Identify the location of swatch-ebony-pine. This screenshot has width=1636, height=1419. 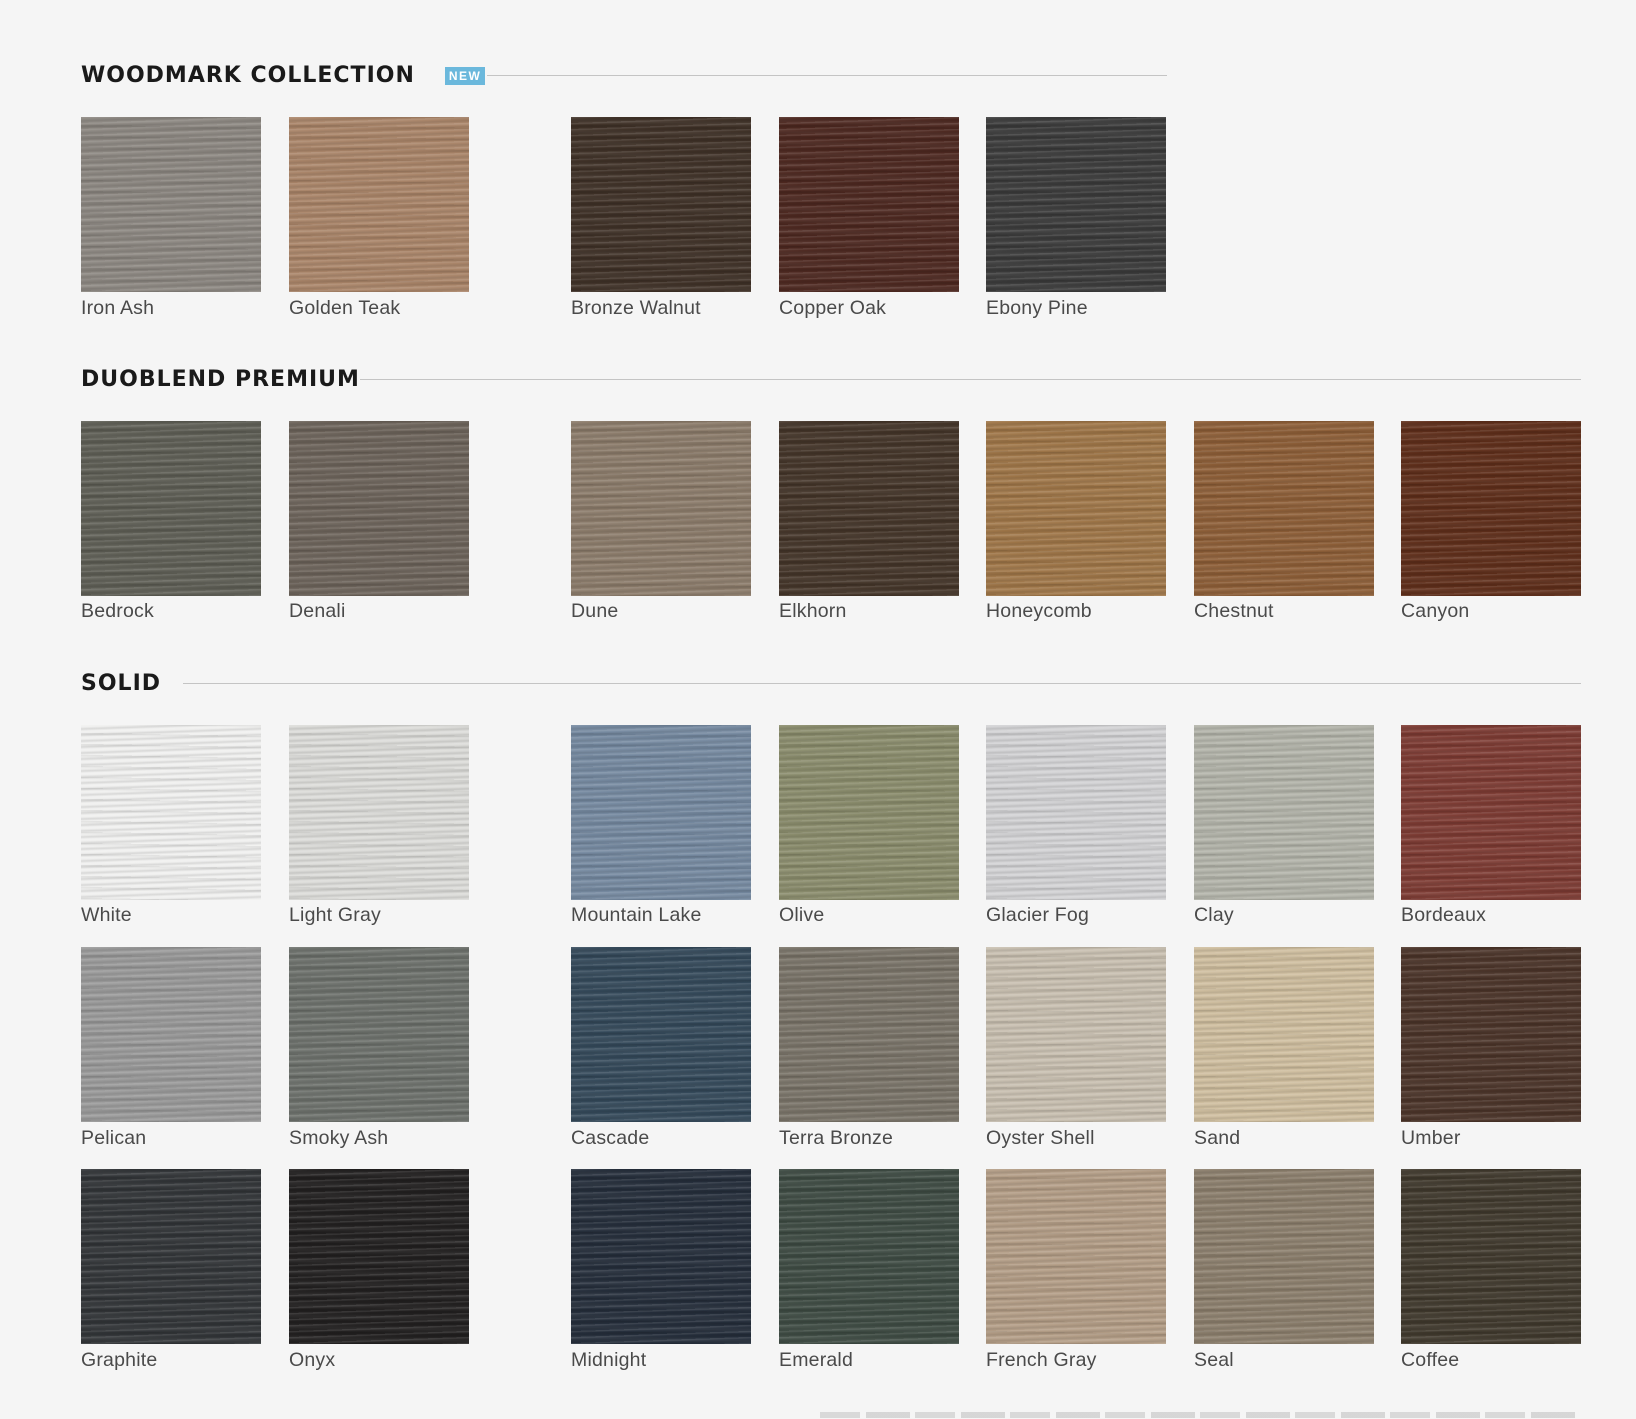
(1076, 204).